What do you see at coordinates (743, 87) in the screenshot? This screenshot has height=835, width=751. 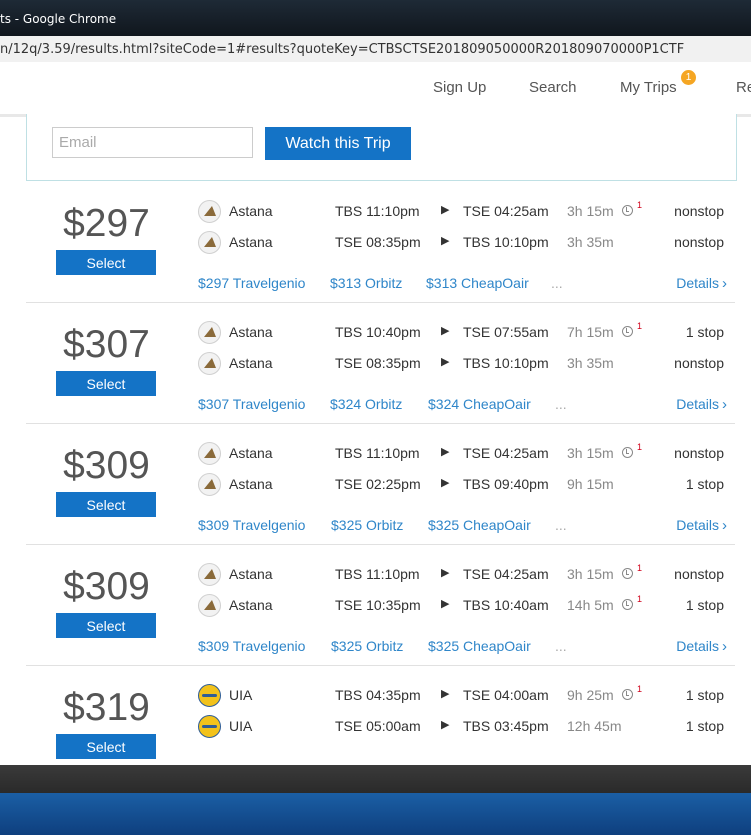 I see `nav-cut-link: Re` at bounding box center [743, 87].